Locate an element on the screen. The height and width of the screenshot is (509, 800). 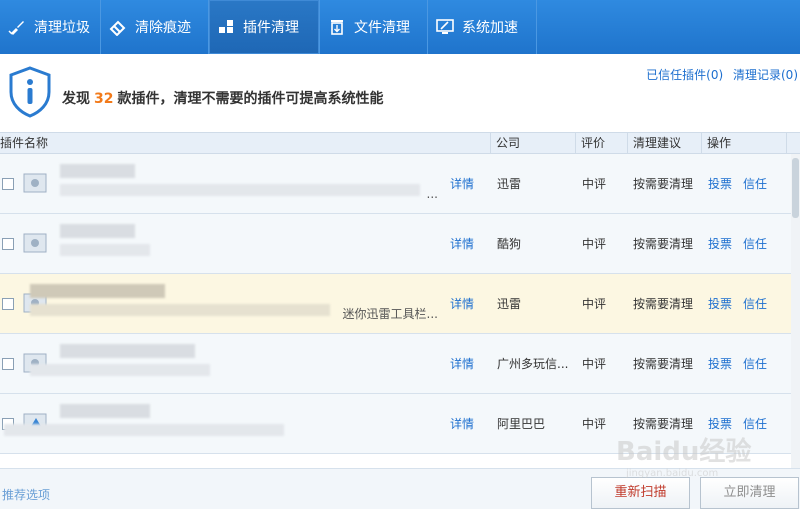
column-rating: 评价 is located at coordinates (601, 143).